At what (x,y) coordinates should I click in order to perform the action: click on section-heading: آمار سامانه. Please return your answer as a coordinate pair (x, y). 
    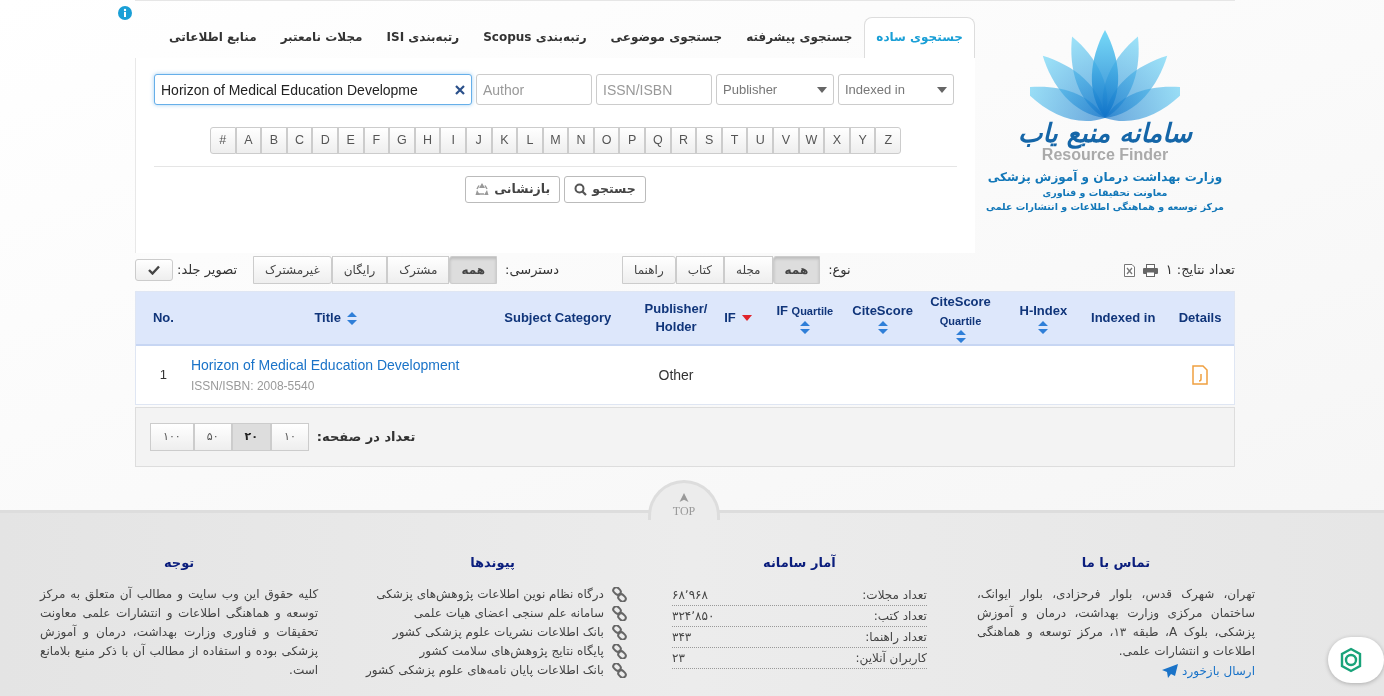
    Looking at the image, I should click on (799, 562).